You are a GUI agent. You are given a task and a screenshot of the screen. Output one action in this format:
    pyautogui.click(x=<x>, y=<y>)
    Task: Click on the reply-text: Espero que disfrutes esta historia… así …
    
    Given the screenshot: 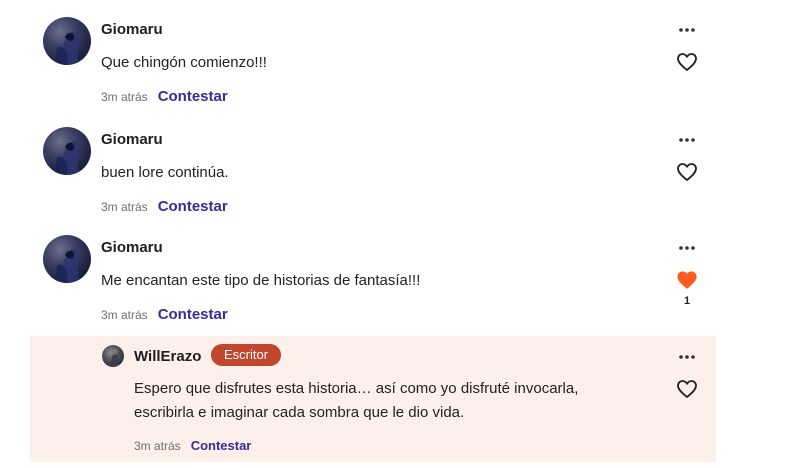 What is the action you would take?
    pyautogui.click(x=356, y=400)
    